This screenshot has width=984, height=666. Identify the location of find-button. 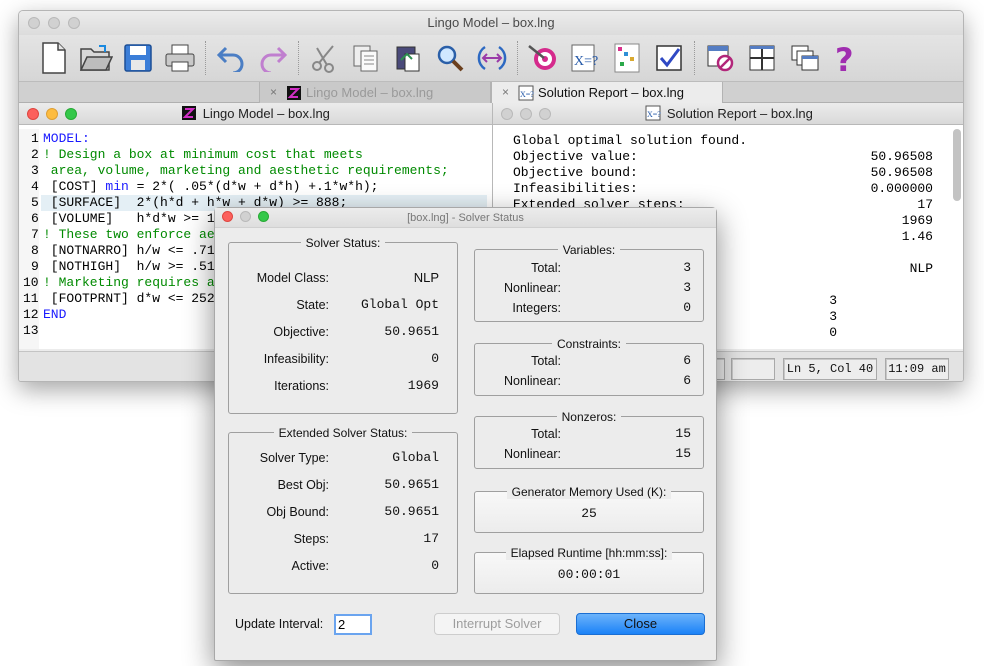
(450, 58).